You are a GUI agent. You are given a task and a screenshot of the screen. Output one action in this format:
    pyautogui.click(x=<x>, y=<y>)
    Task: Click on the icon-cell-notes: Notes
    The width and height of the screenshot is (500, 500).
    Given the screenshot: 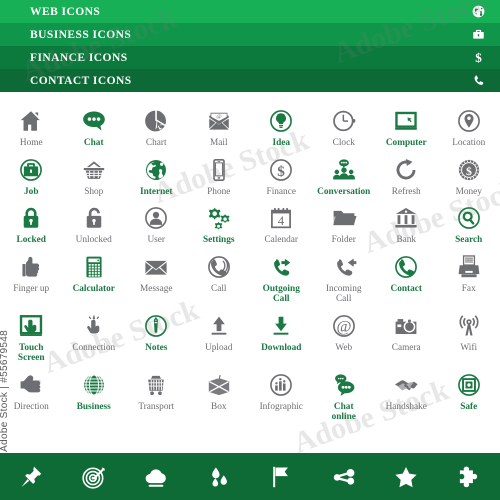 What is the action you would take?
    pyautogui.click(x=156, y=334)
    